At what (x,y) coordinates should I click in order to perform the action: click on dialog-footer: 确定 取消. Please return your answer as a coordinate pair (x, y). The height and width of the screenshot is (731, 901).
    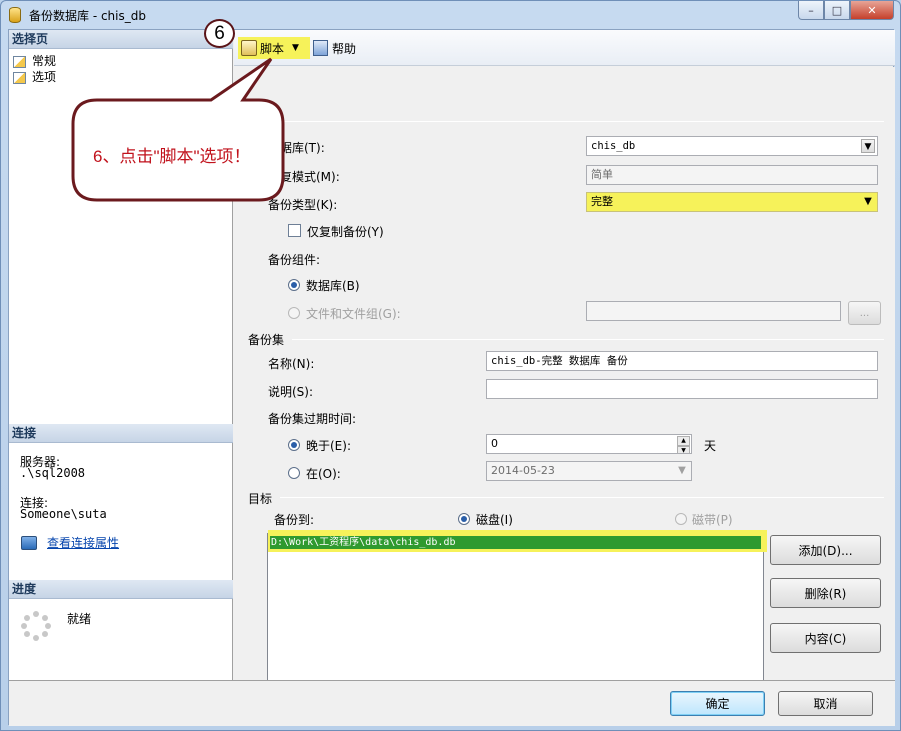
    Looking at the image, I should click on (452, 703).